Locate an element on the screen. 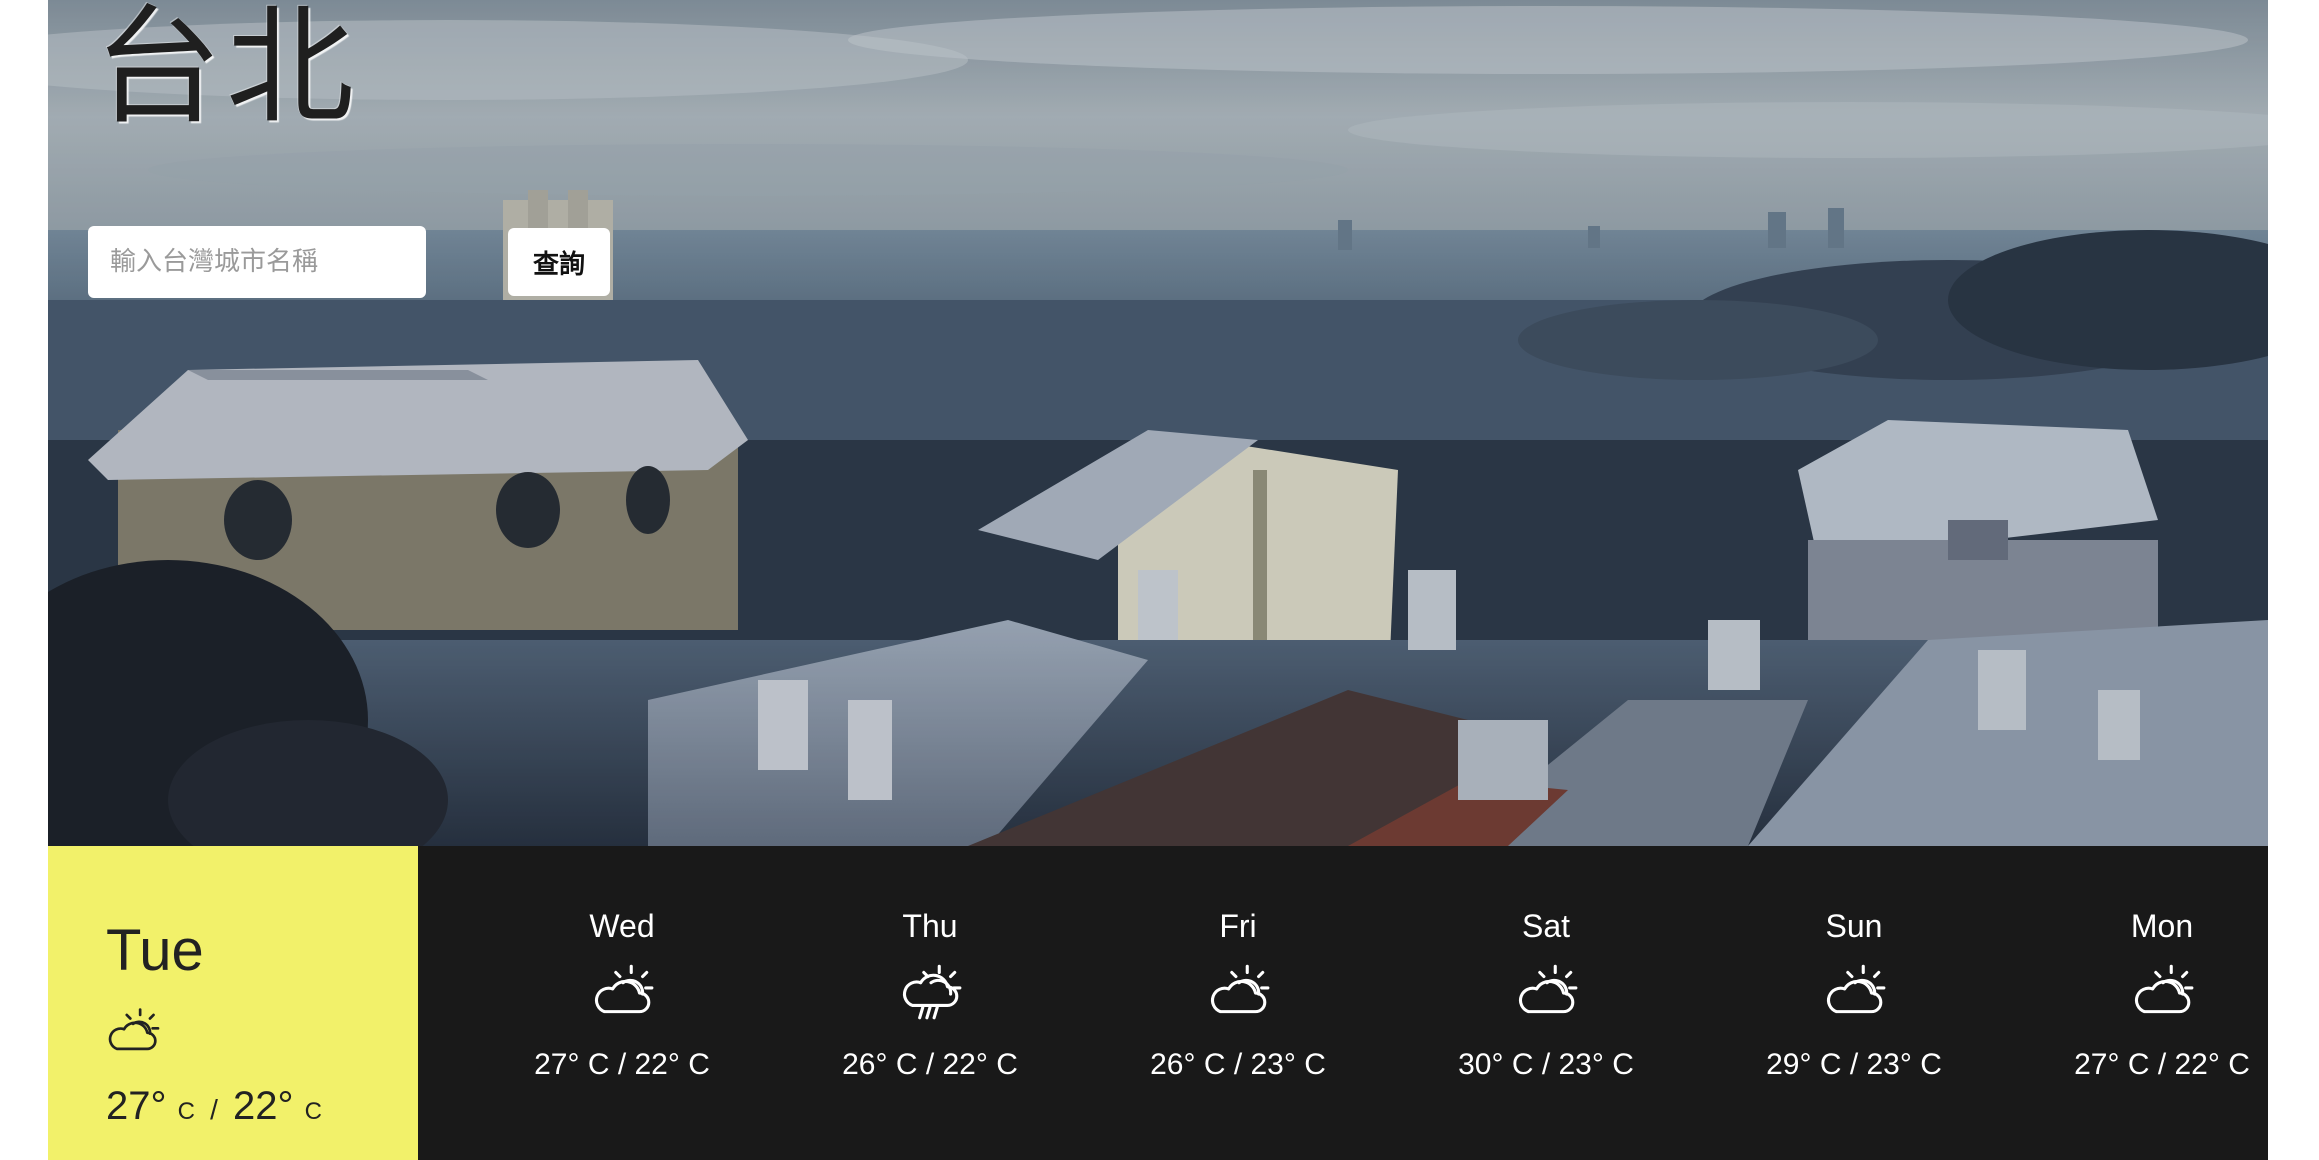  forecast-day-fri: Fri 26° C / 23° C is located at coordinates (1238, 1003).